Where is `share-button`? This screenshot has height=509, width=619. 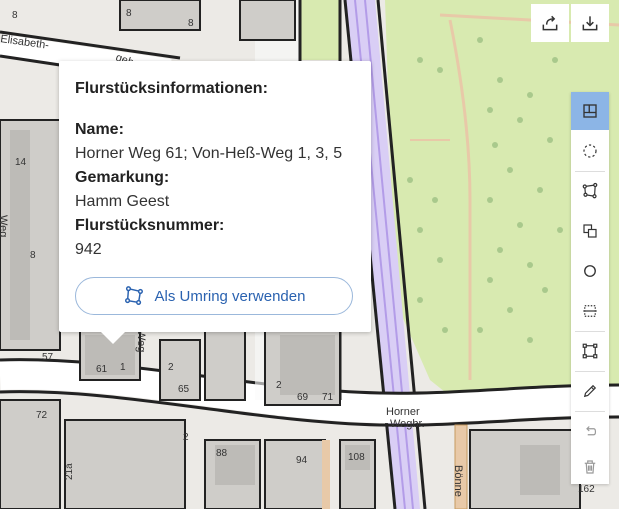 share-button is located at coordinates (550, 23).